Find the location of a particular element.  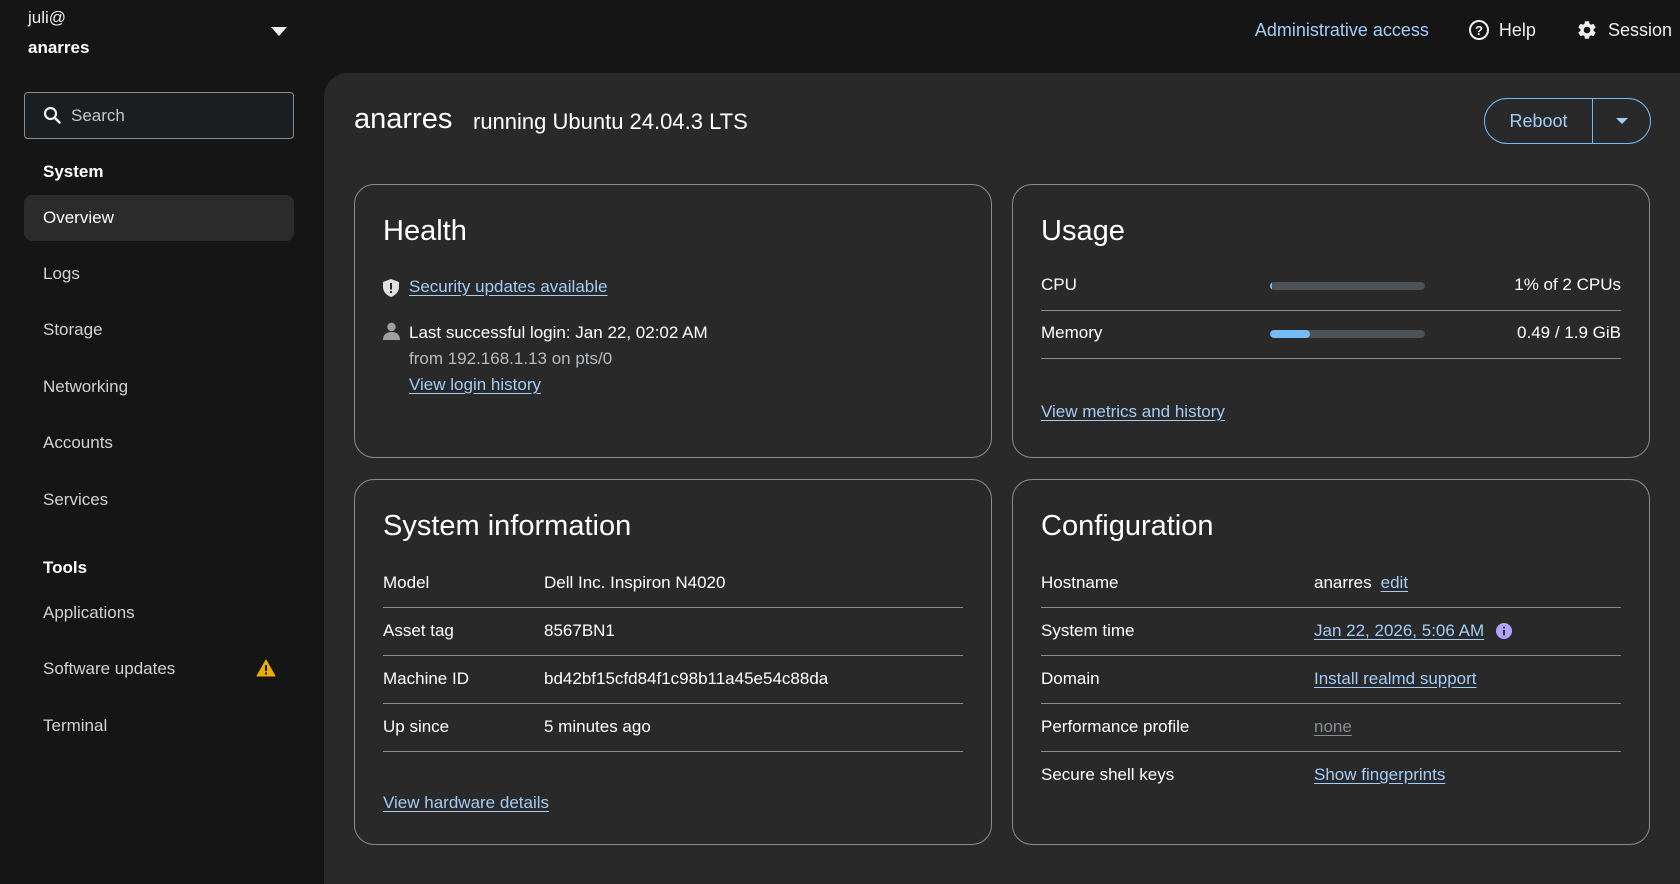

domain-value-wrap: Install realmd support is located at coordinates (1395, 679).